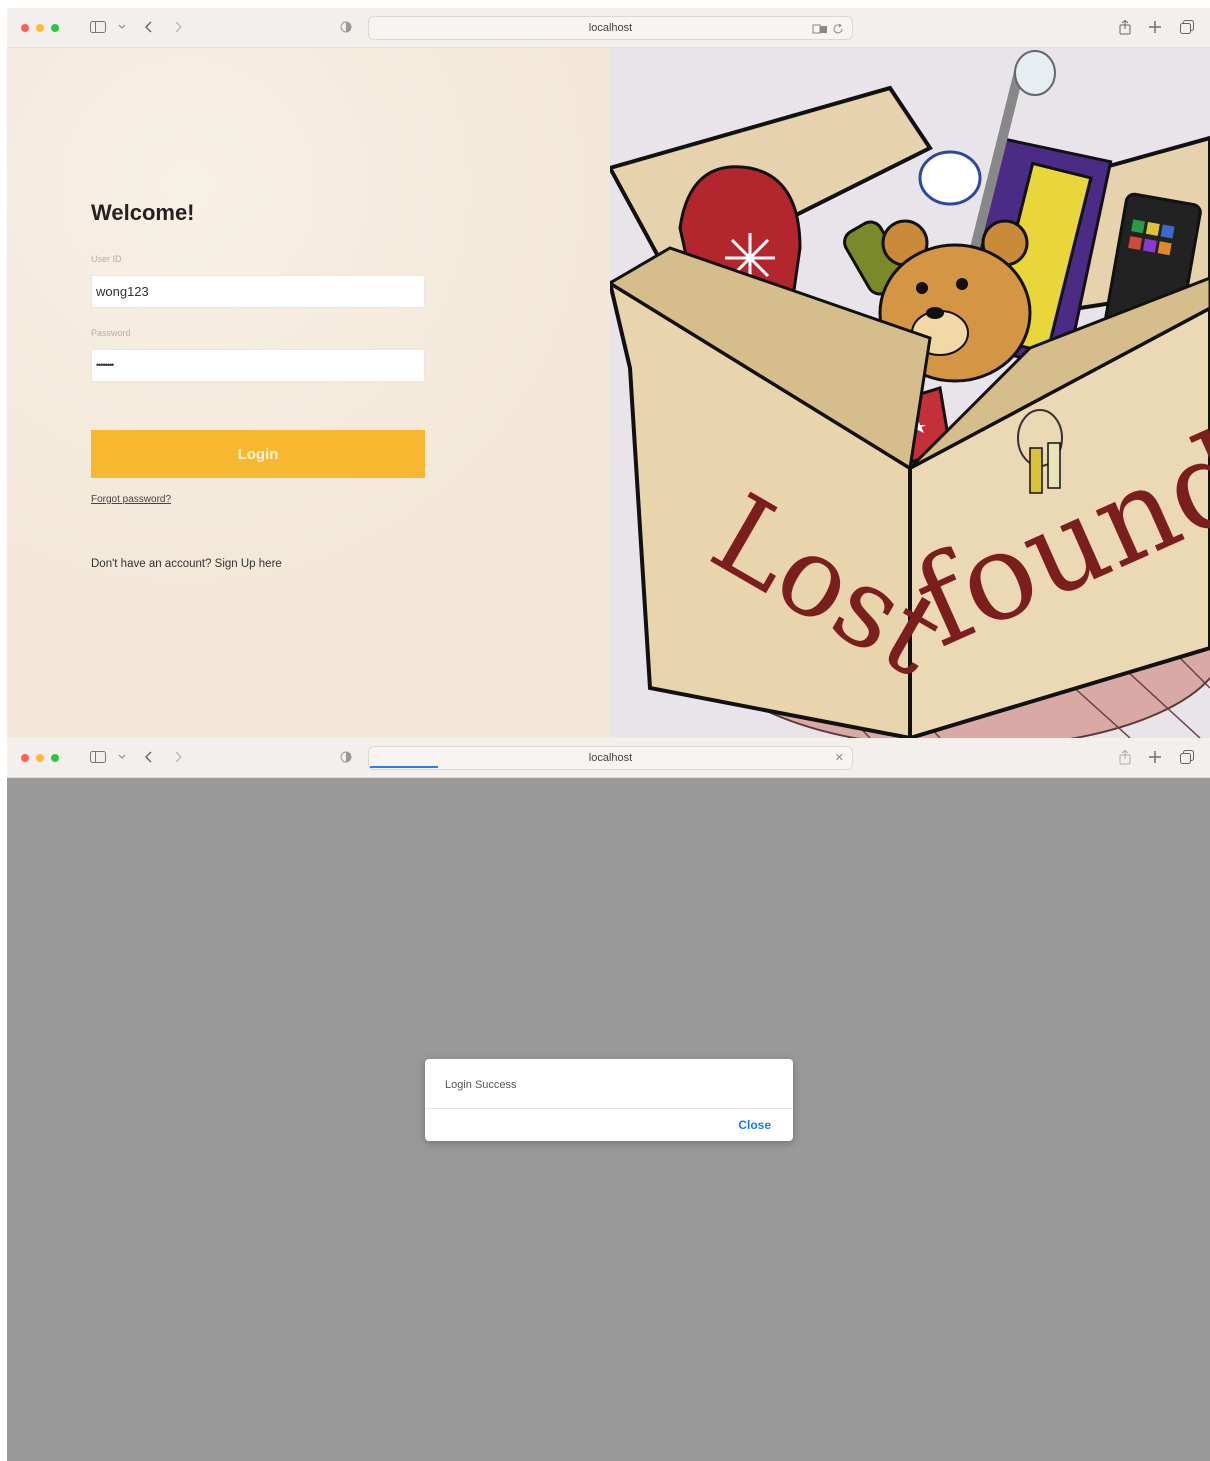 This screenshot has width=1210, height=1461. I want to click on address-bar: localhost, so click(610, 28).